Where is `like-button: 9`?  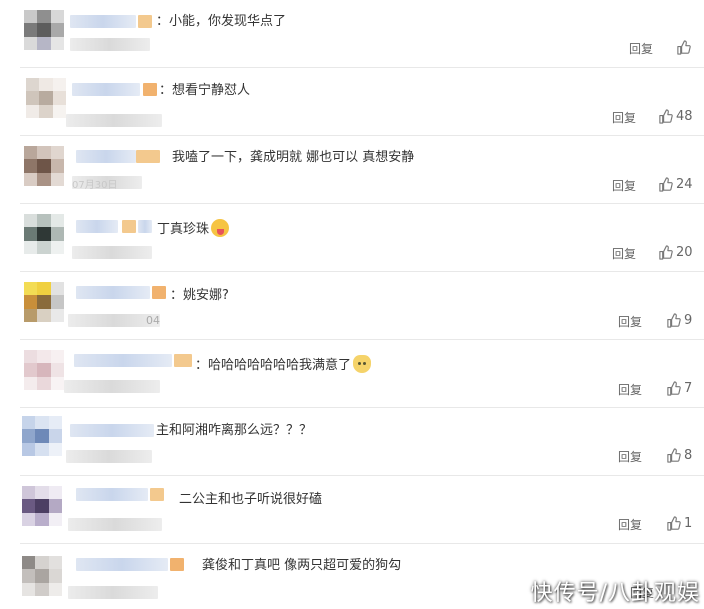 like-button: 9 is located at coordinates (679, 320).